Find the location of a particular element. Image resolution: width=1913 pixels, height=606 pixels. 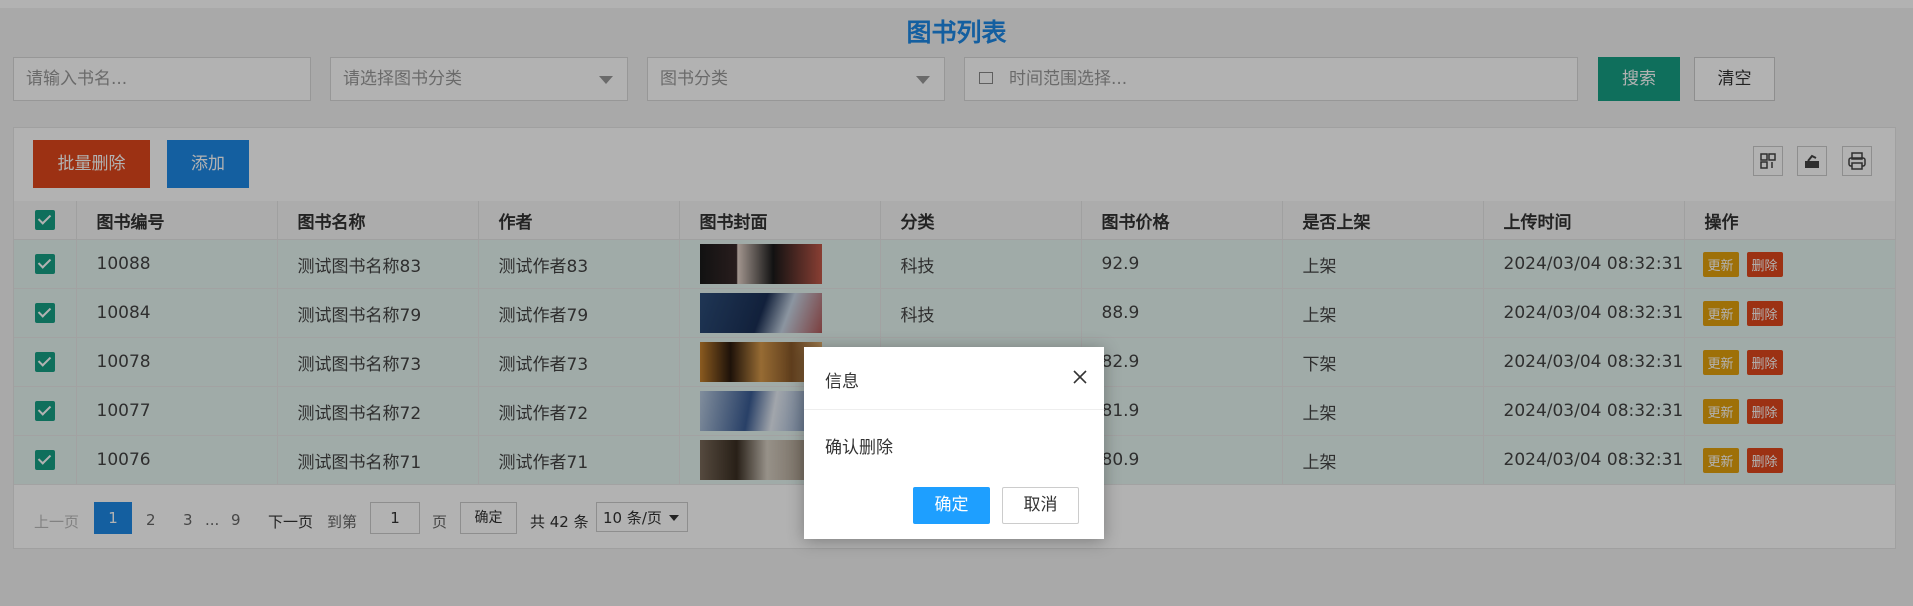

dialog-ok-button: 确定 is located at coordinates (951, 505).